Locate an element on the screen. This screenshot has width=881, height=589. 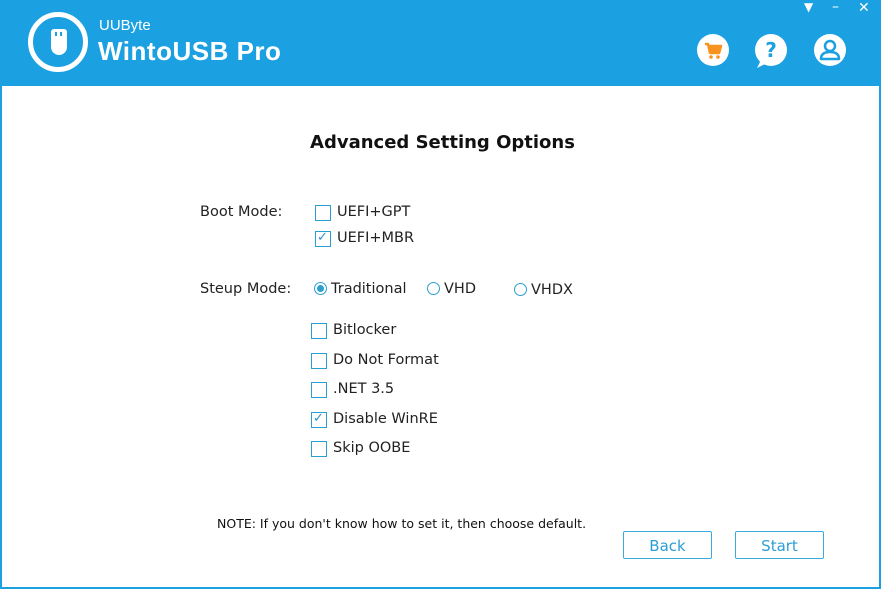
vhdx-label: VHDX is located at coordinates (552, 290).